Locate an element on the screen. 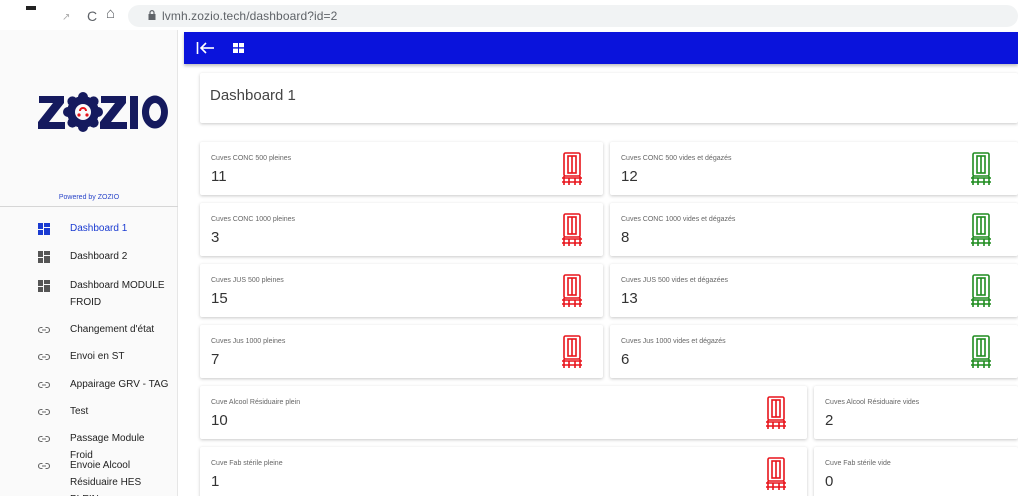 This screenshot has height=496, width=1018. sidebar-item-label: Appairage GRV - TAG is located at coordinates (119, 384).